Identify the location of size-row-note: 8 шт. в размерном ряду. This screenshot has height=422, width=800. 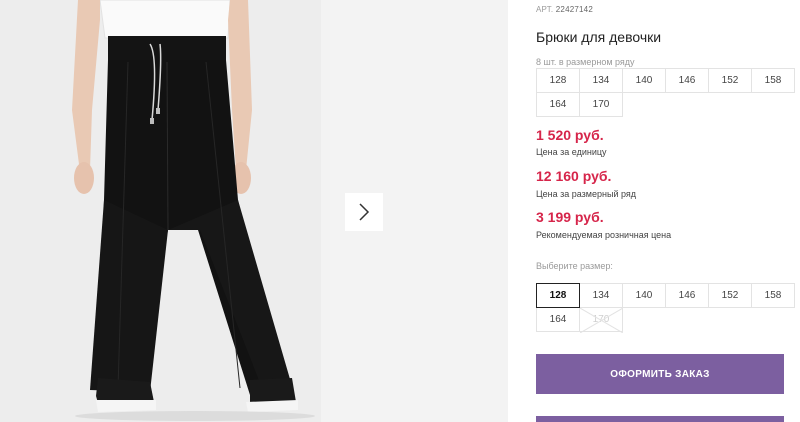
(585, 62).